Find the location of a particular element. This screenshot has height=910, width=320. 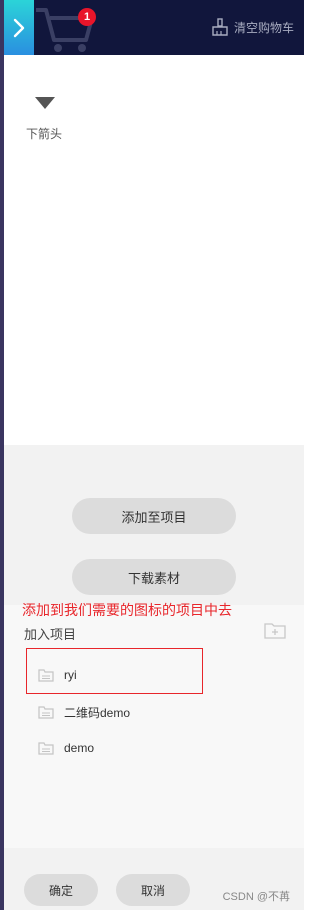

collapse-panel-button is located at coordinates (19, 27).